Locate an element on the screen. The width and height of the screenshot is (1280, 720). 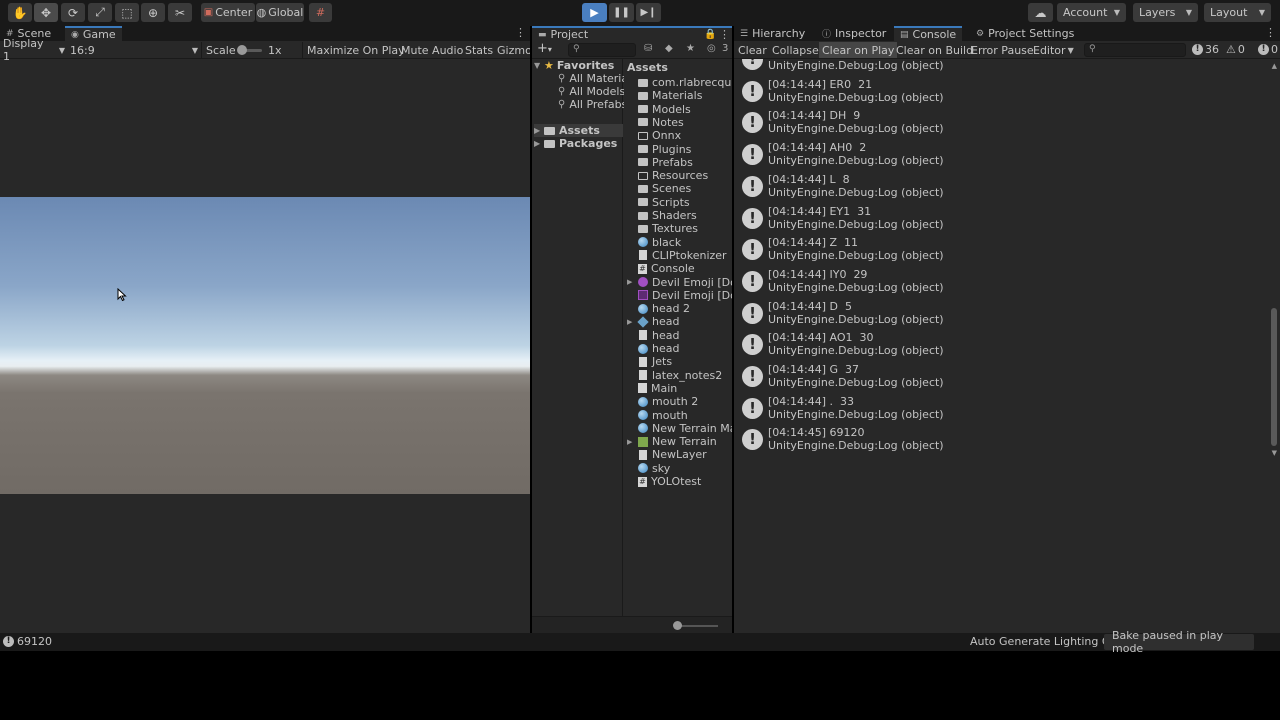
favorite-star-icon: ★ is located at coordinates (690, 48).